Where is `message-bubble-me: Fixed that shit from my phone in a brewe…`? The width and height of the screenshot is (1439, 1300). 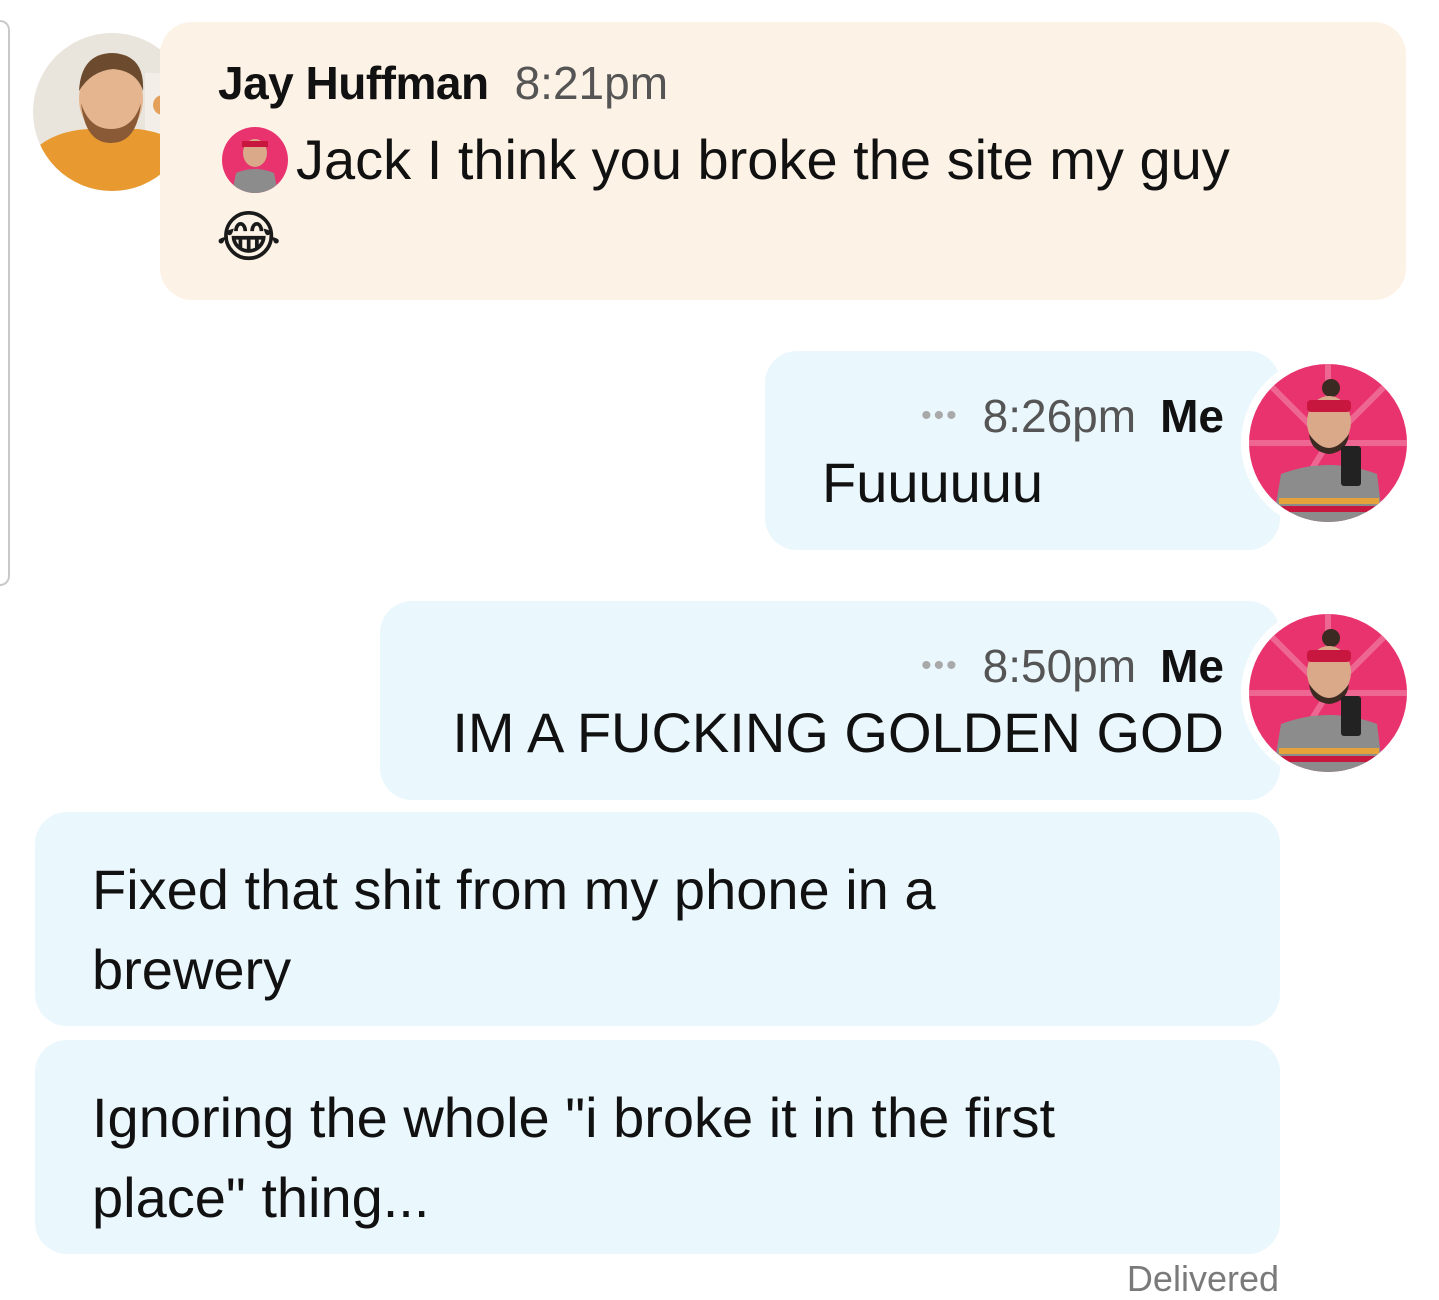 message-bubble-me: Fixed that shit from my phone in a brewe… is located at coordinates (657, 919).